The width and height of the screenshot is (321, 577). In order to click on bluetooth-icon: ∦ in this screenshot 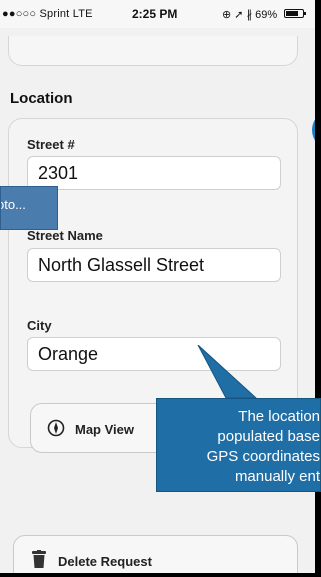, I will do `click(249, 15)`.